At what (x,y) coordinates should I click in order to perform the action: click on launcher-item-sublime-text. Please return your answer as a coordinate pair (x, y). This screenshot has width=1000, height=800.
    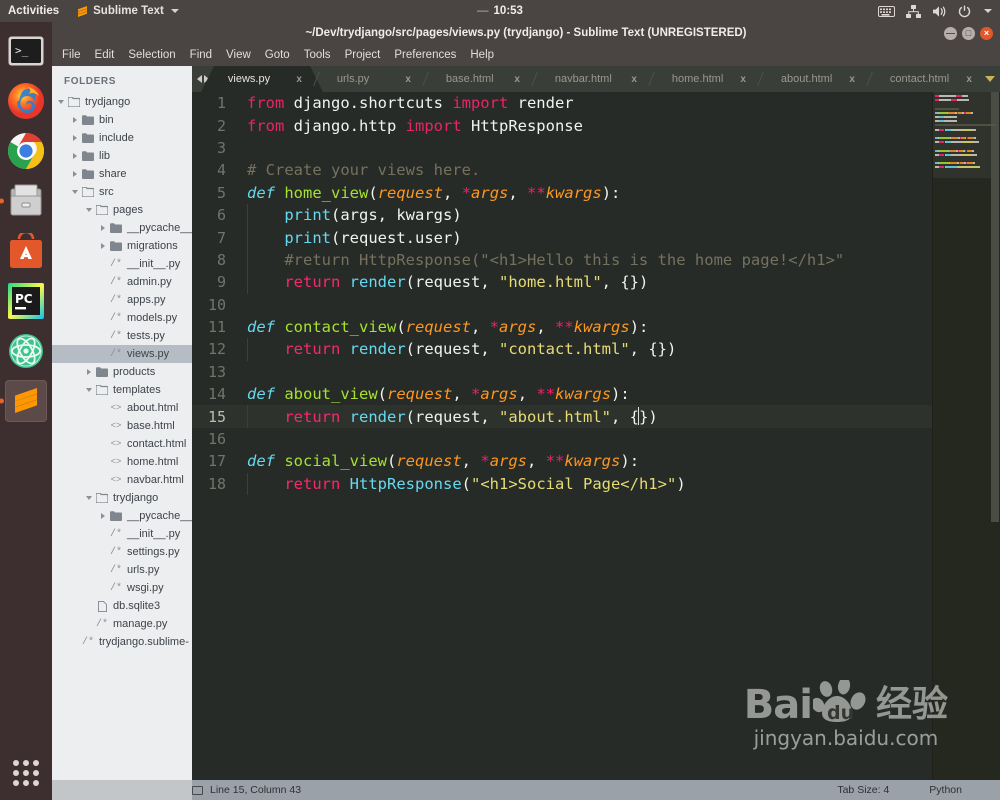
    Looking at the image, I should click on (23, 401).